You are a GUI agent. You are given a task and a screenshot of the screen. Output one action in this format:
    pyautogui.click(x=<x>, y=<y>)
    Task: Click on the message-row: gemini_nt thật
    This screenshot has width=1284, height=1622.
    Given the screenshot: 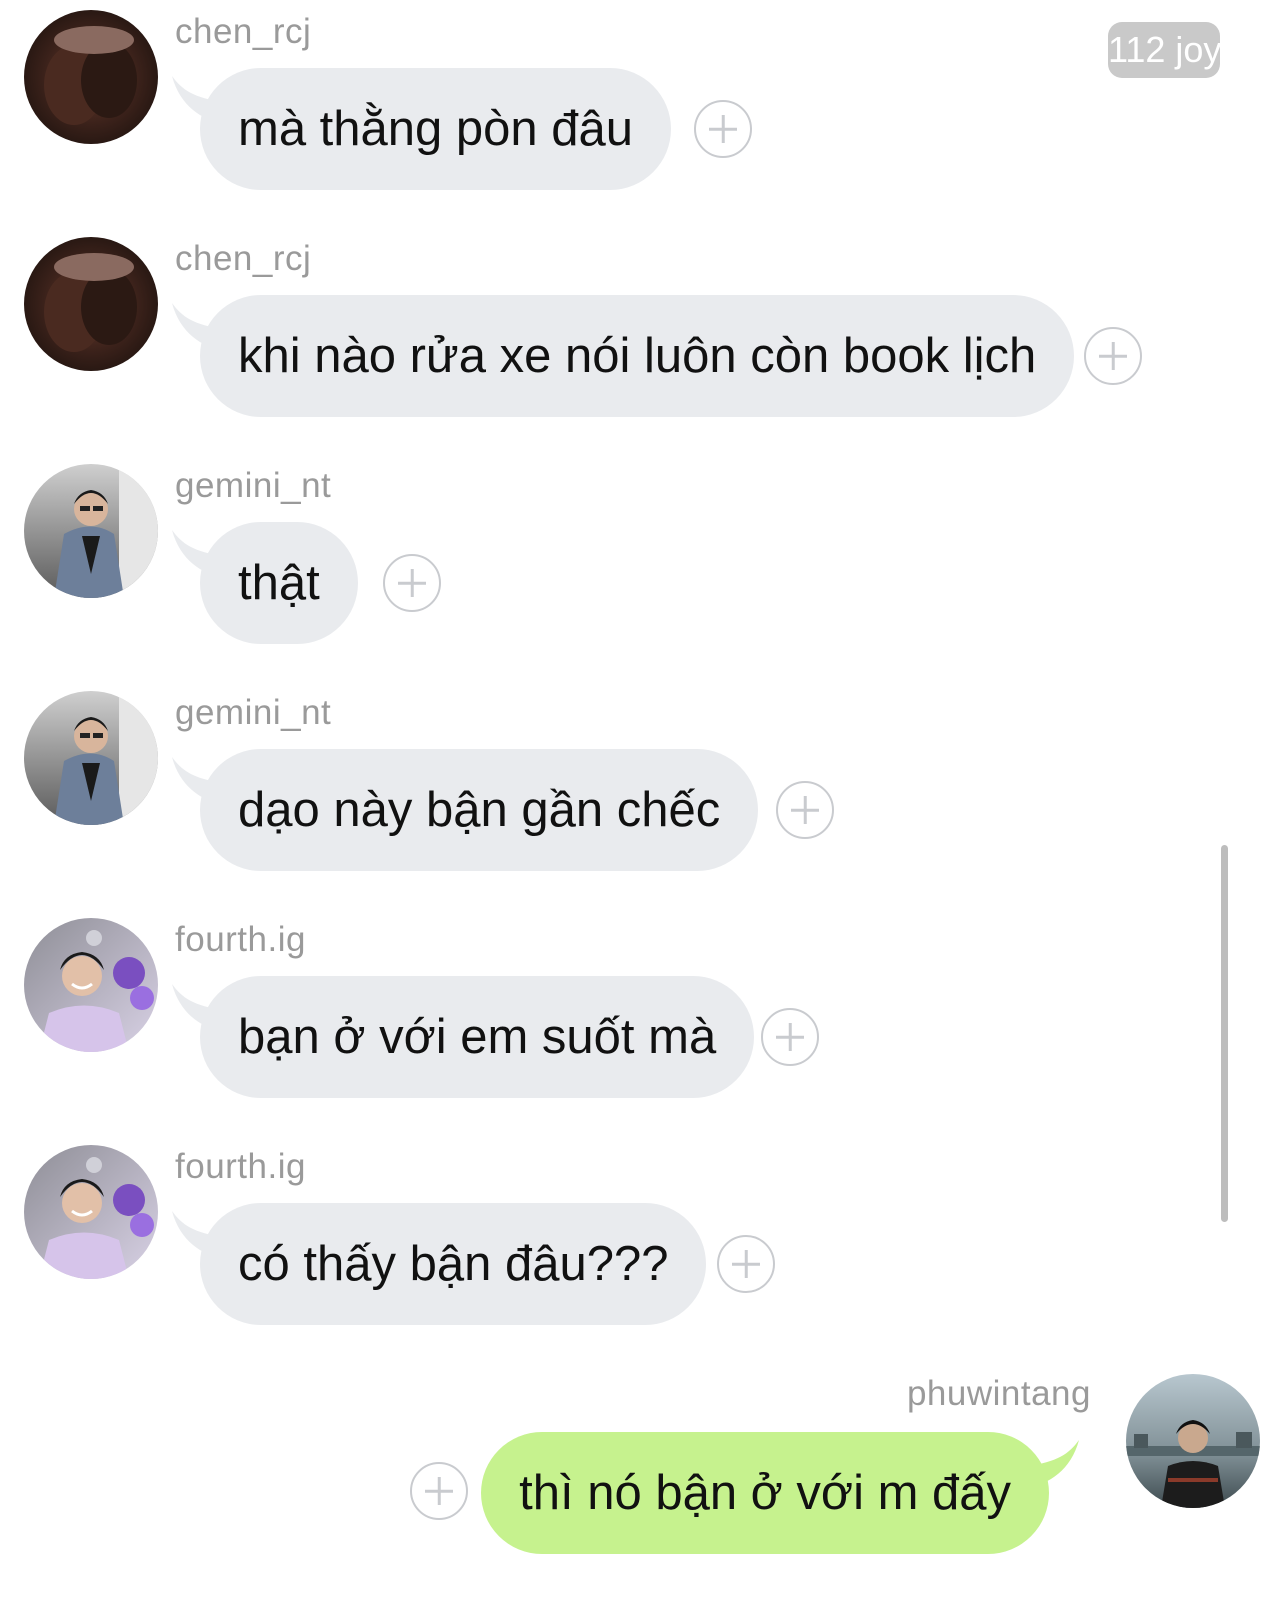 What is the action you would take?
    pyautogui.click(x=642, y=554)
    